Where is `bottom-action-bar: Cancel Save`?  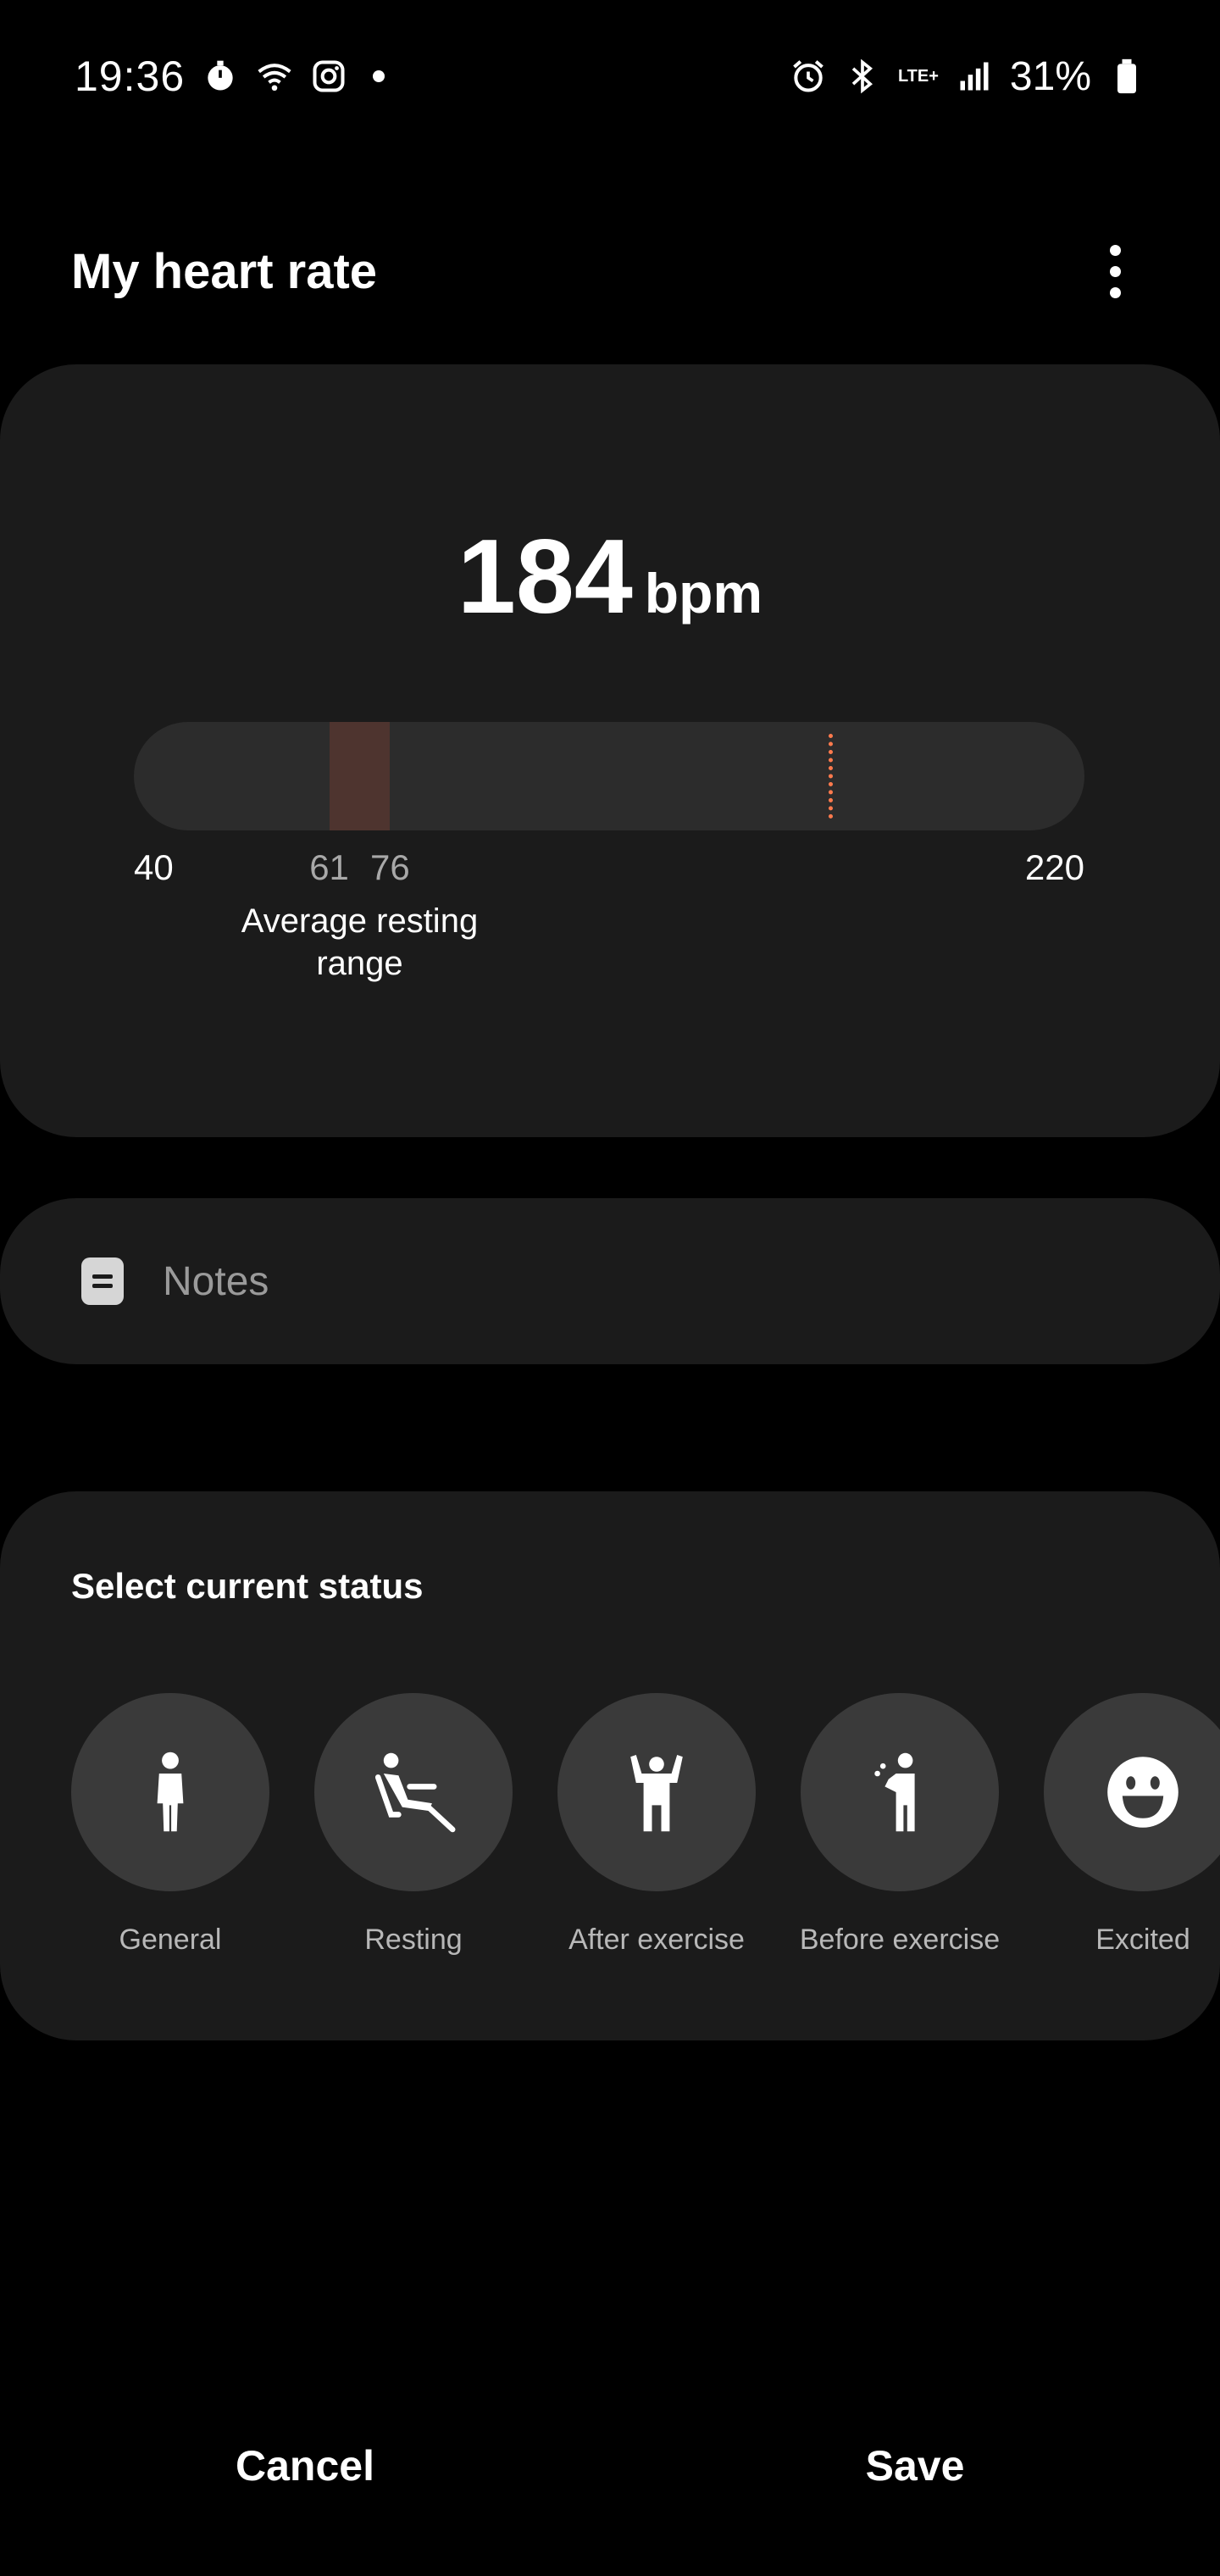 bottom-action-bar: Cancel Save is located at coordinates (610, 2465).